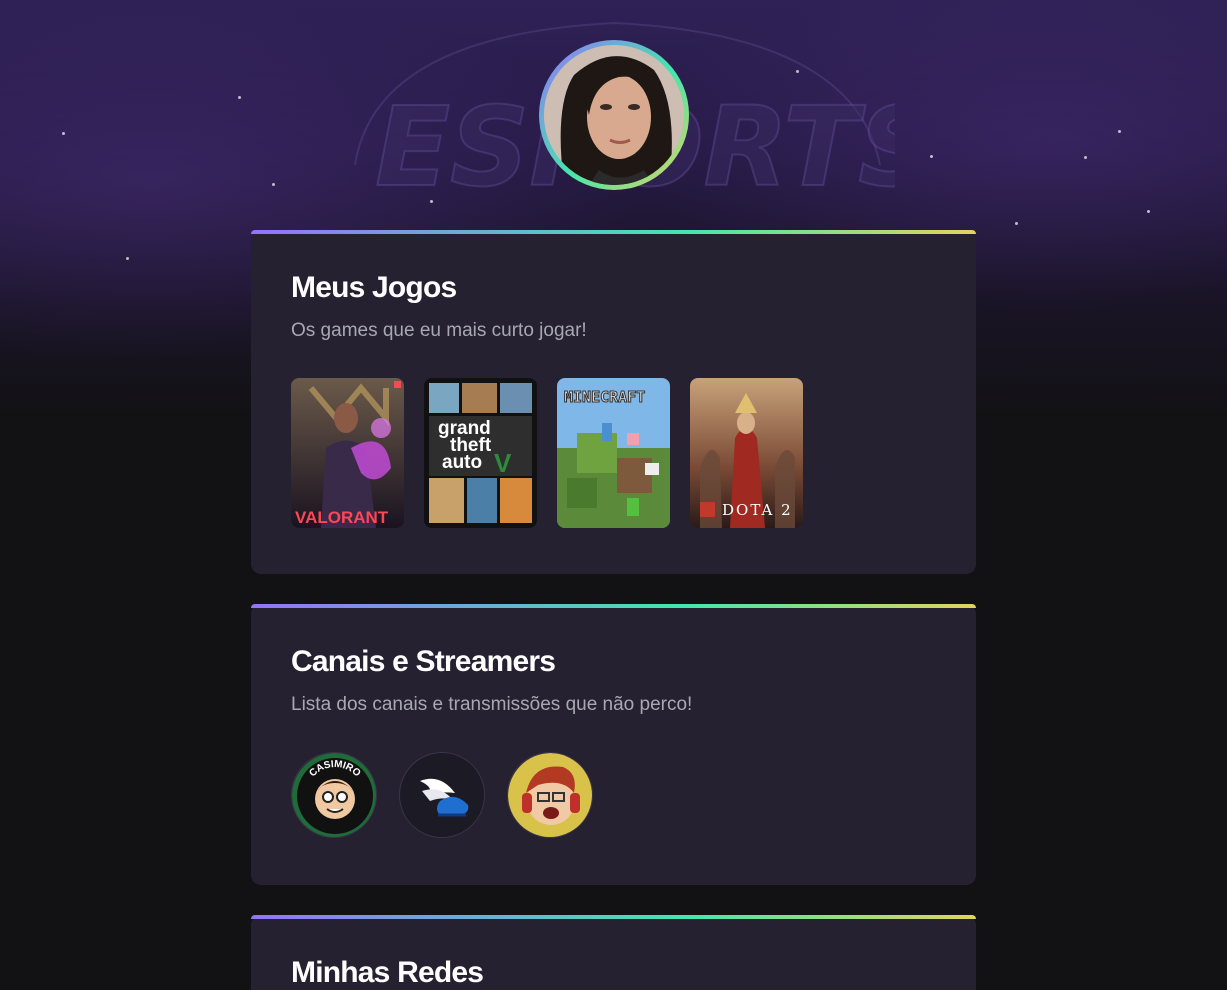 The height and width of the screenshot is (990, 1227). I want to click on game-cover-minecraft: MINECRAFT, so click(613, 453).